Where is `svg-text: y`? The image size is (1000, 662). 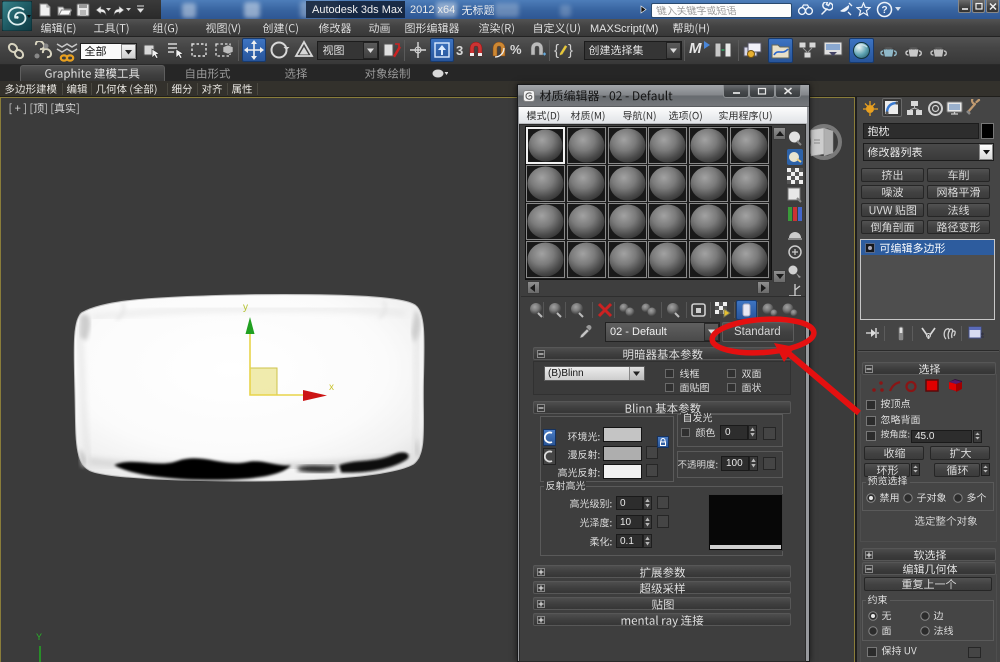
svg-text: y is located at coordinates (245, 307).